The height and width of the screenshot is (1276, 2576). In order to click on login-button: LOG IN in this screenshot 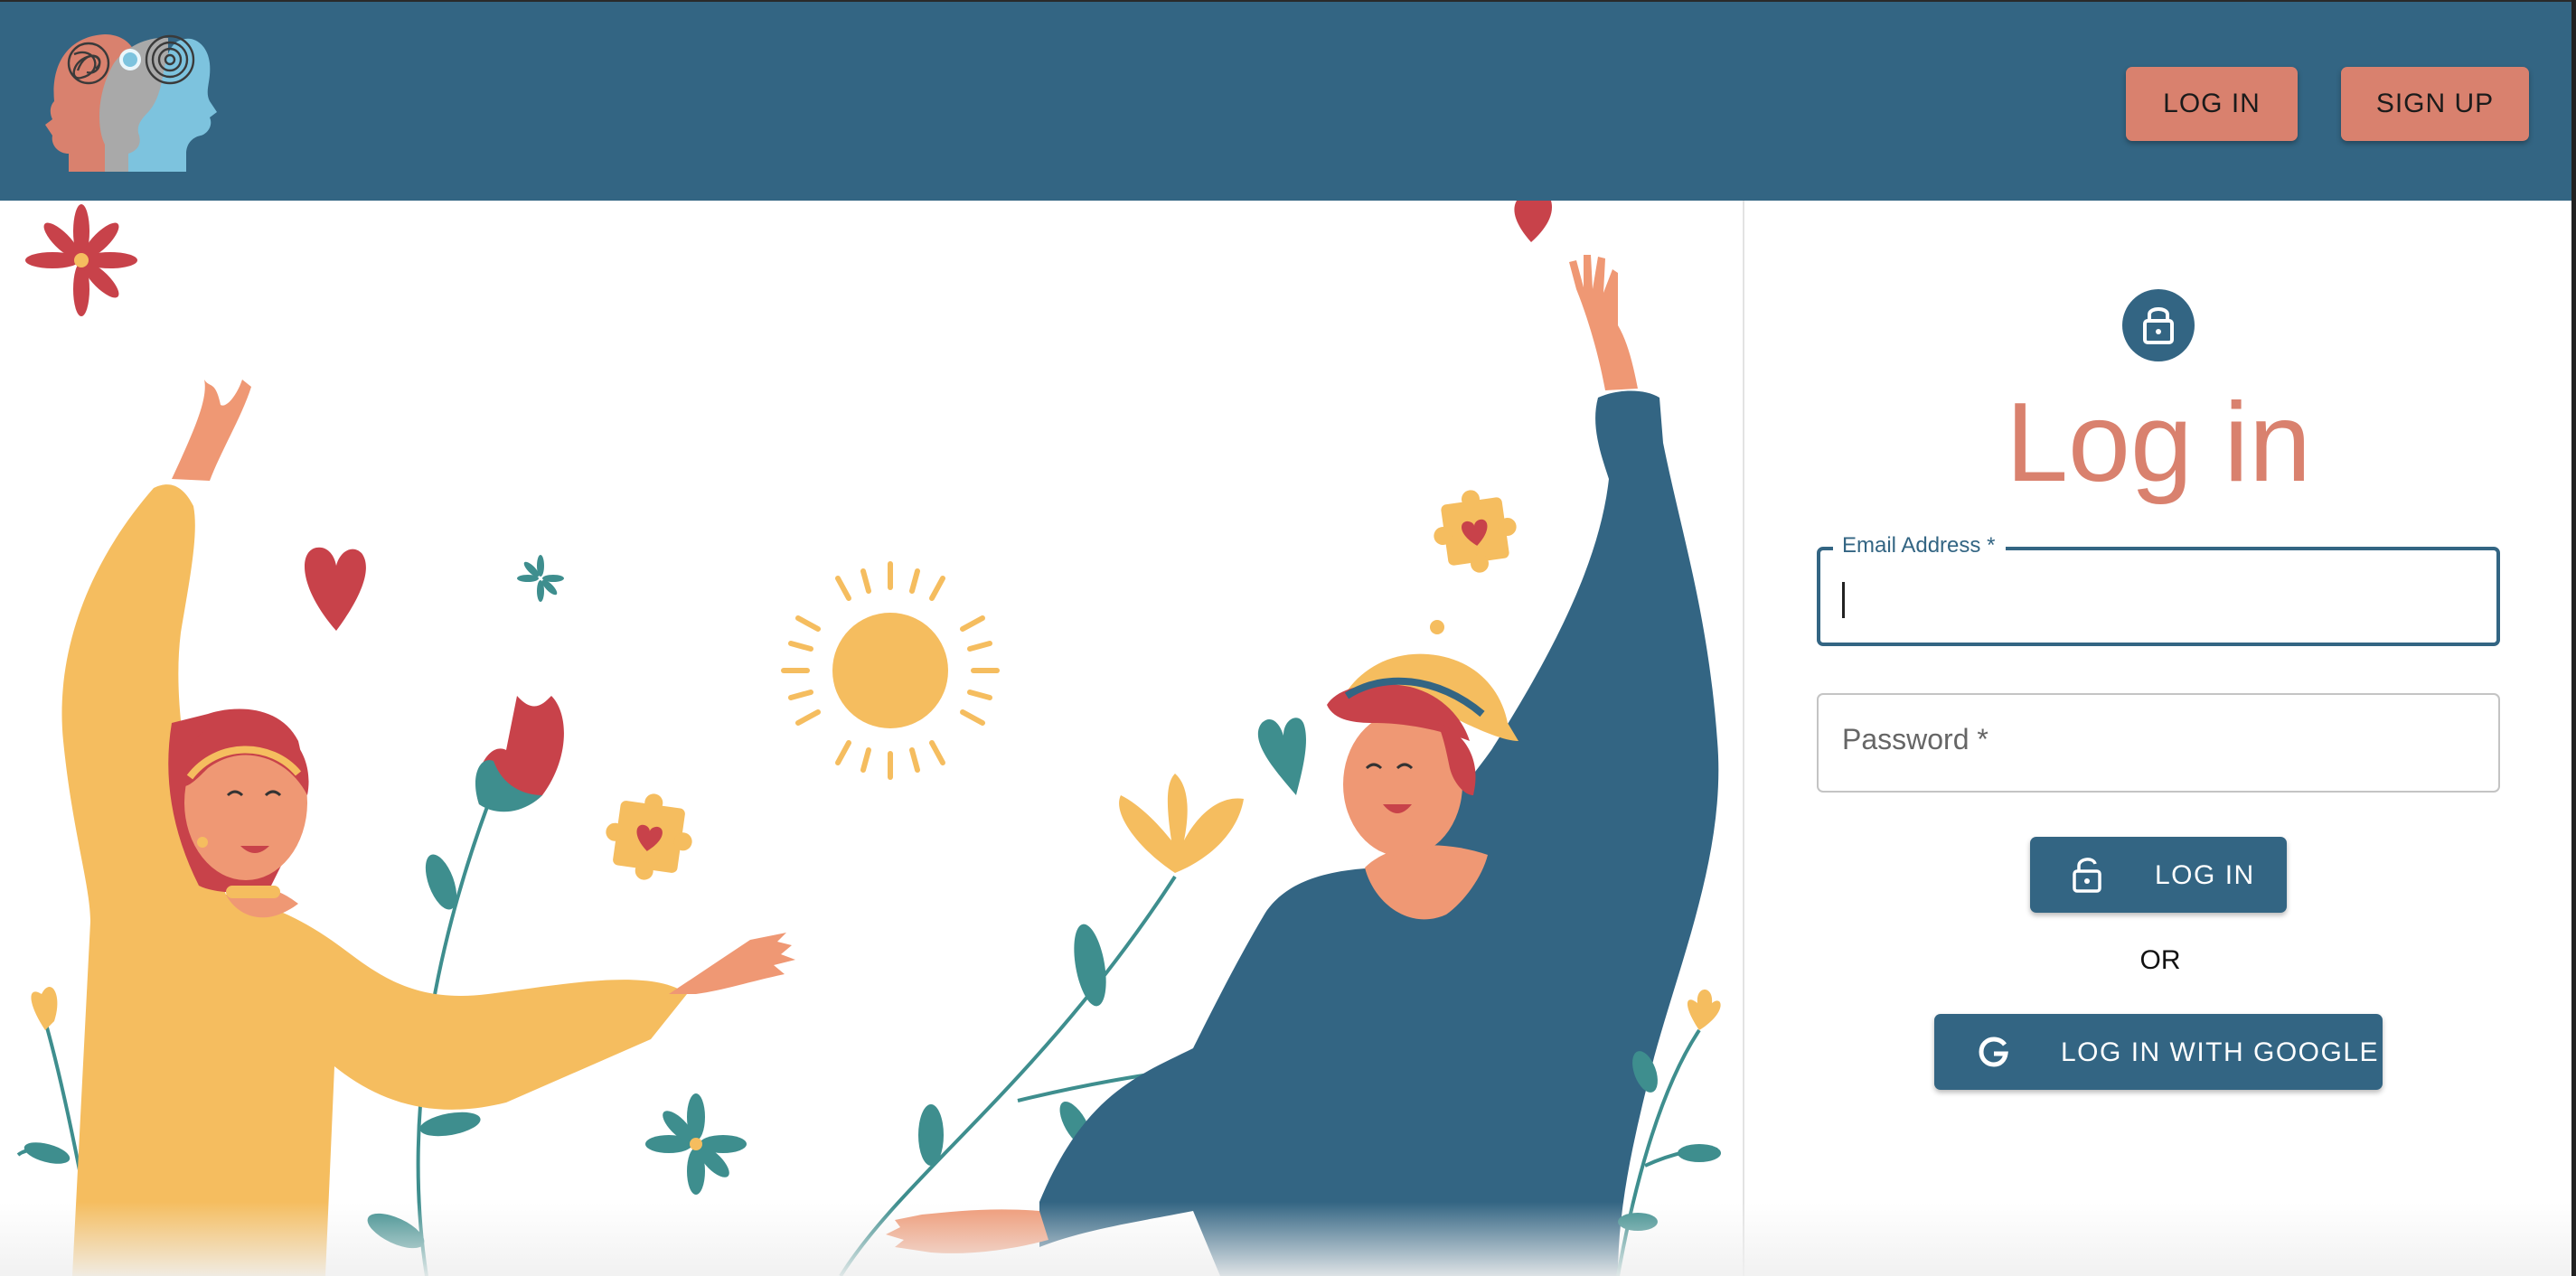, I will do `click(2158, 875)`.